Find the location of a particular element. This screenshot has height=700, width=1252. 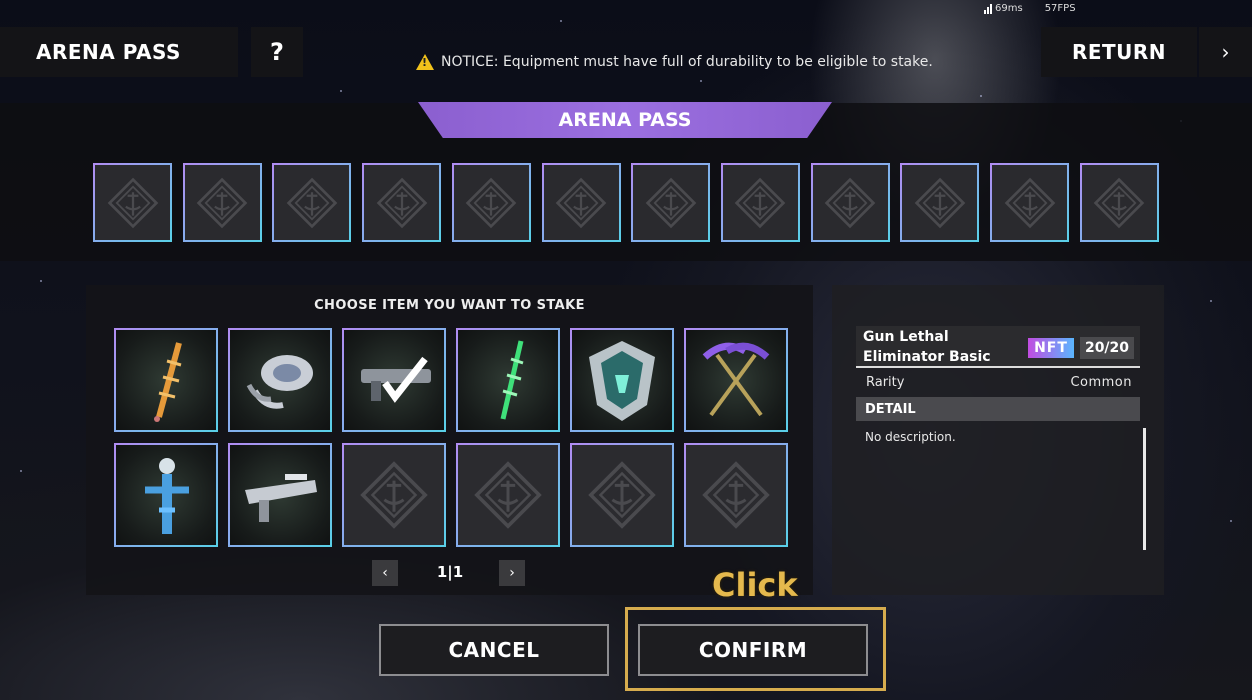

blue-spirit-figure-icon is located at coordinates (166, 495).